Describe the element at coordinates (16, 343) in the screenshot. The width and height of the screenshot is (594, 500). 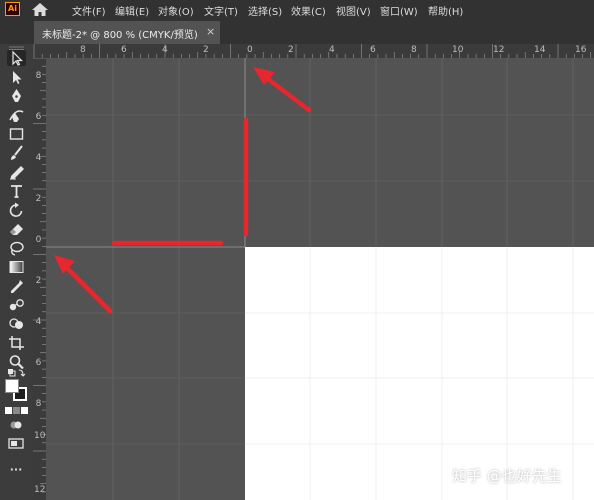
I see `artboard-tool-icon` at that location.